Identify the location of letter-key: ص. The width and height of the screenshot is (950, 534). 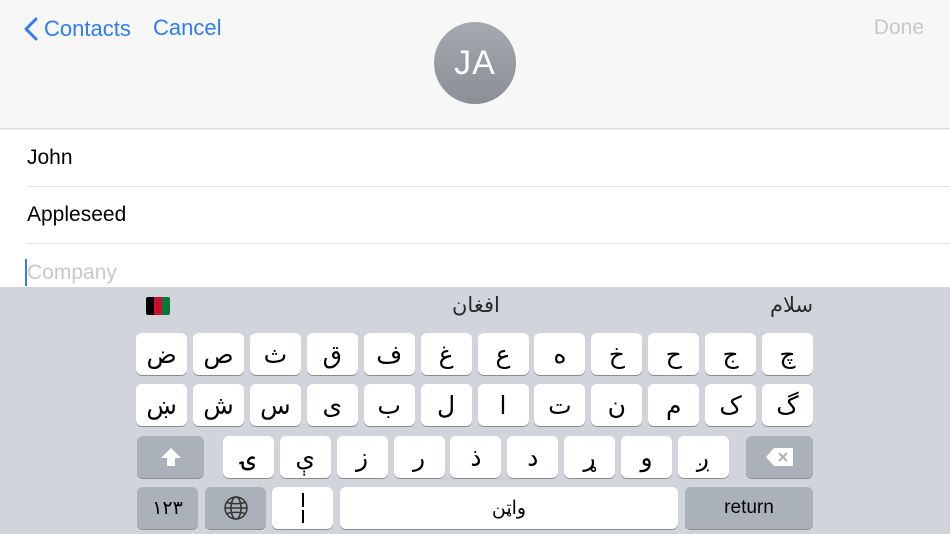
(218, 354).